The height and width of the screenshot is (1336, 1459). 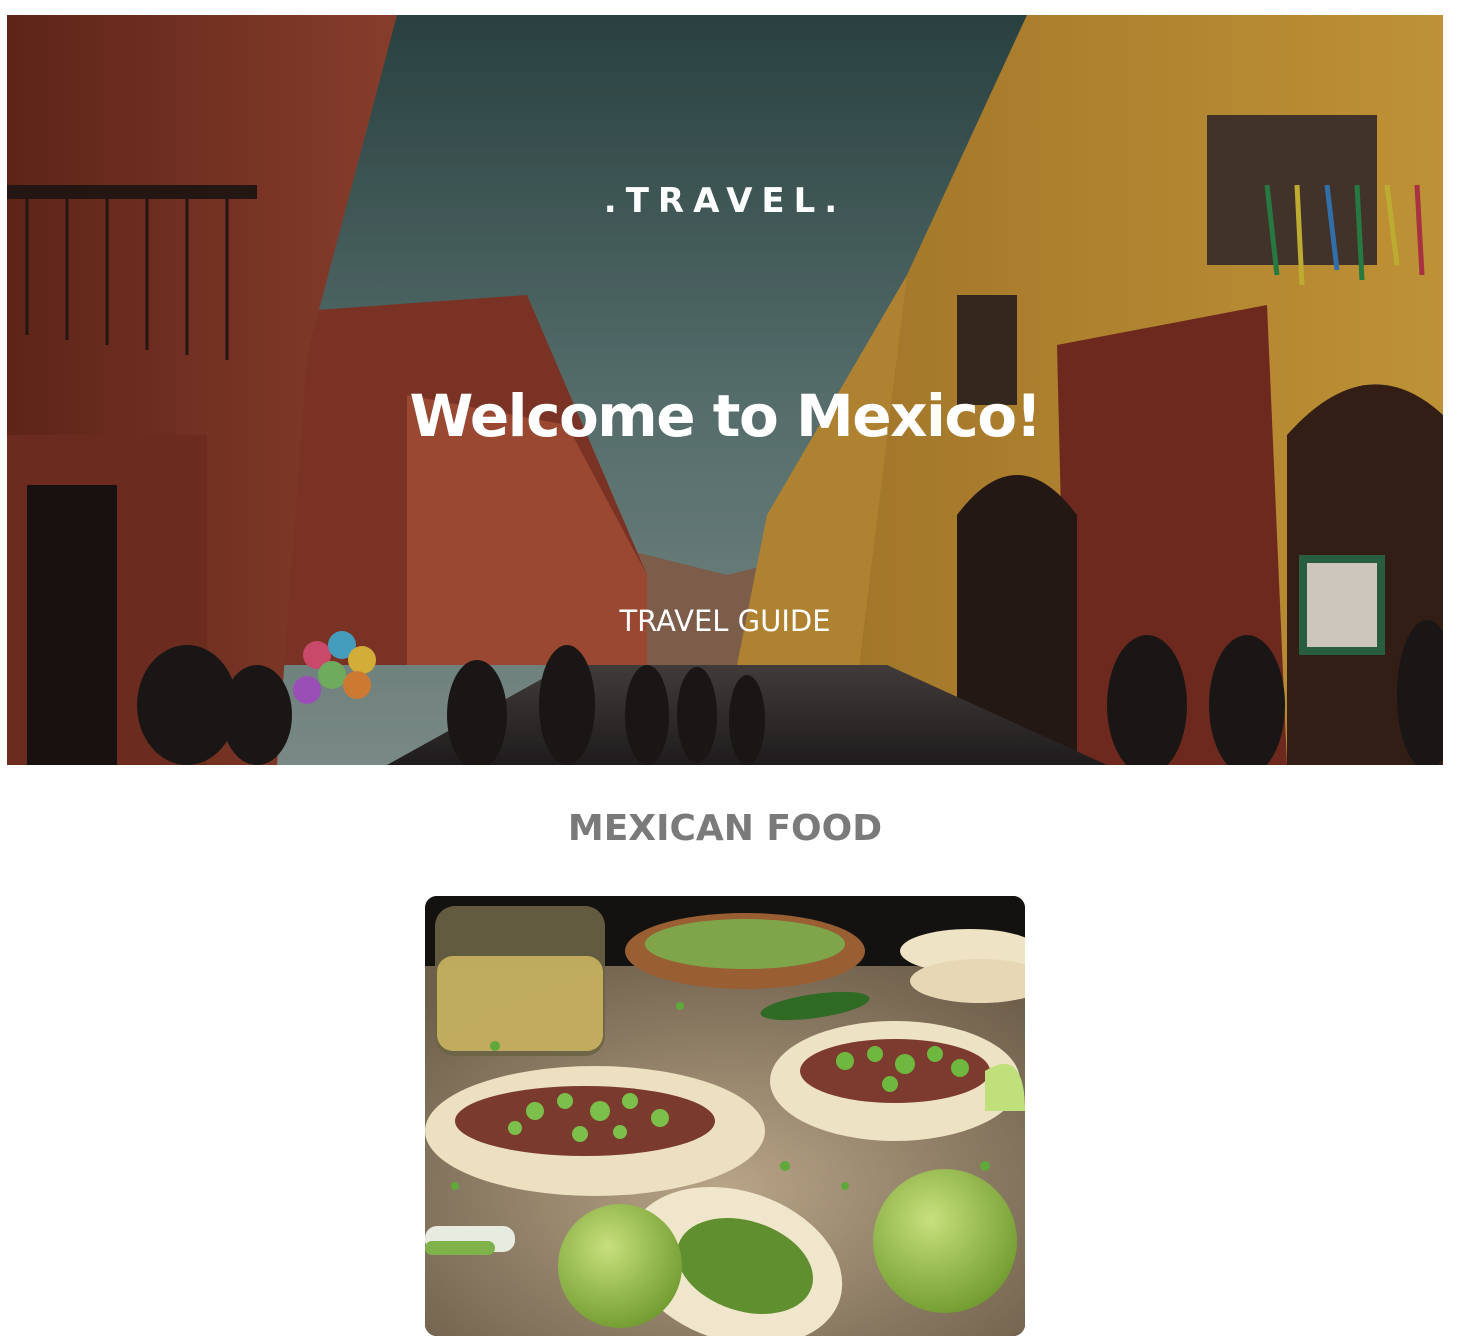 I want to click on tacos-illustration, so click(x=725, y=1116).